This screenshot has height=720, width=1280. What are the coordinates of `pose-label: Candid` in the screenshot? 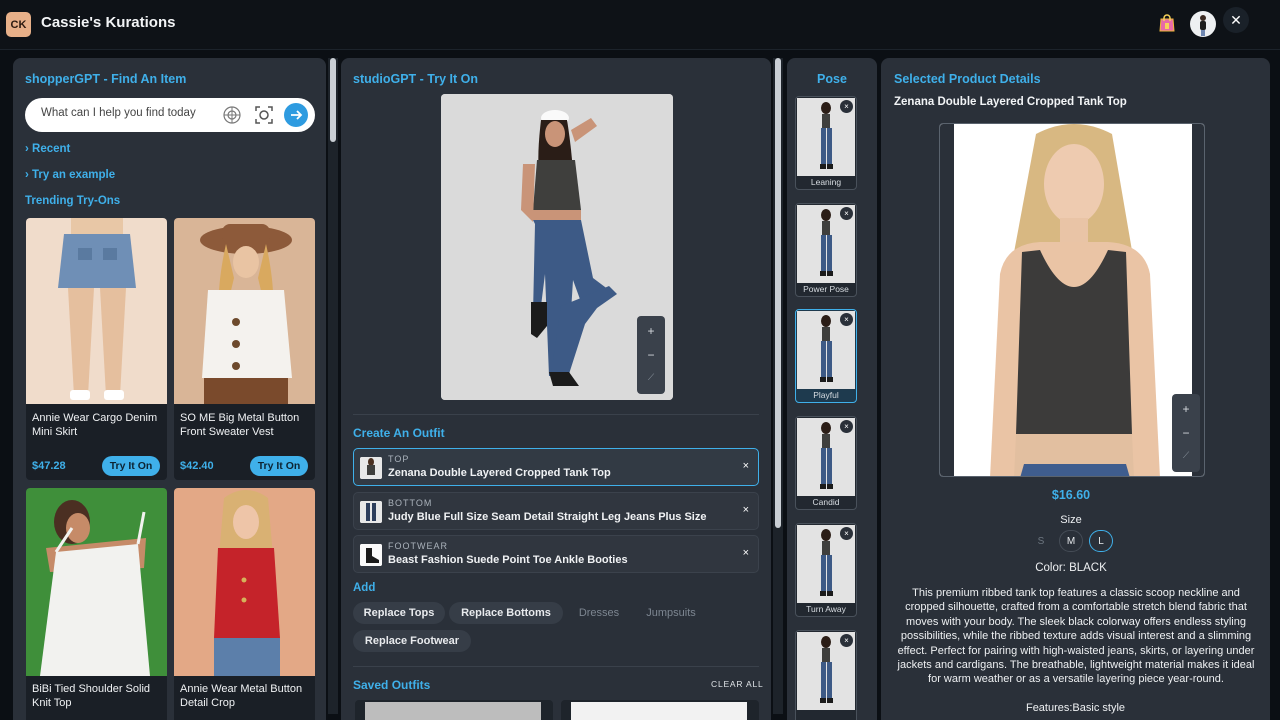 It's located at (826, 502).